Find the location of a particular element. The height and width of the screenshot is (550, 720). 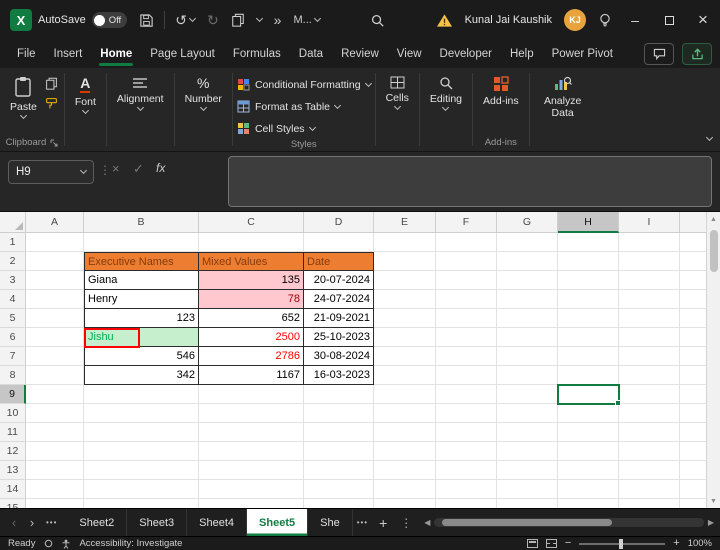

cell-G1 is located at coordinates (527, 242).